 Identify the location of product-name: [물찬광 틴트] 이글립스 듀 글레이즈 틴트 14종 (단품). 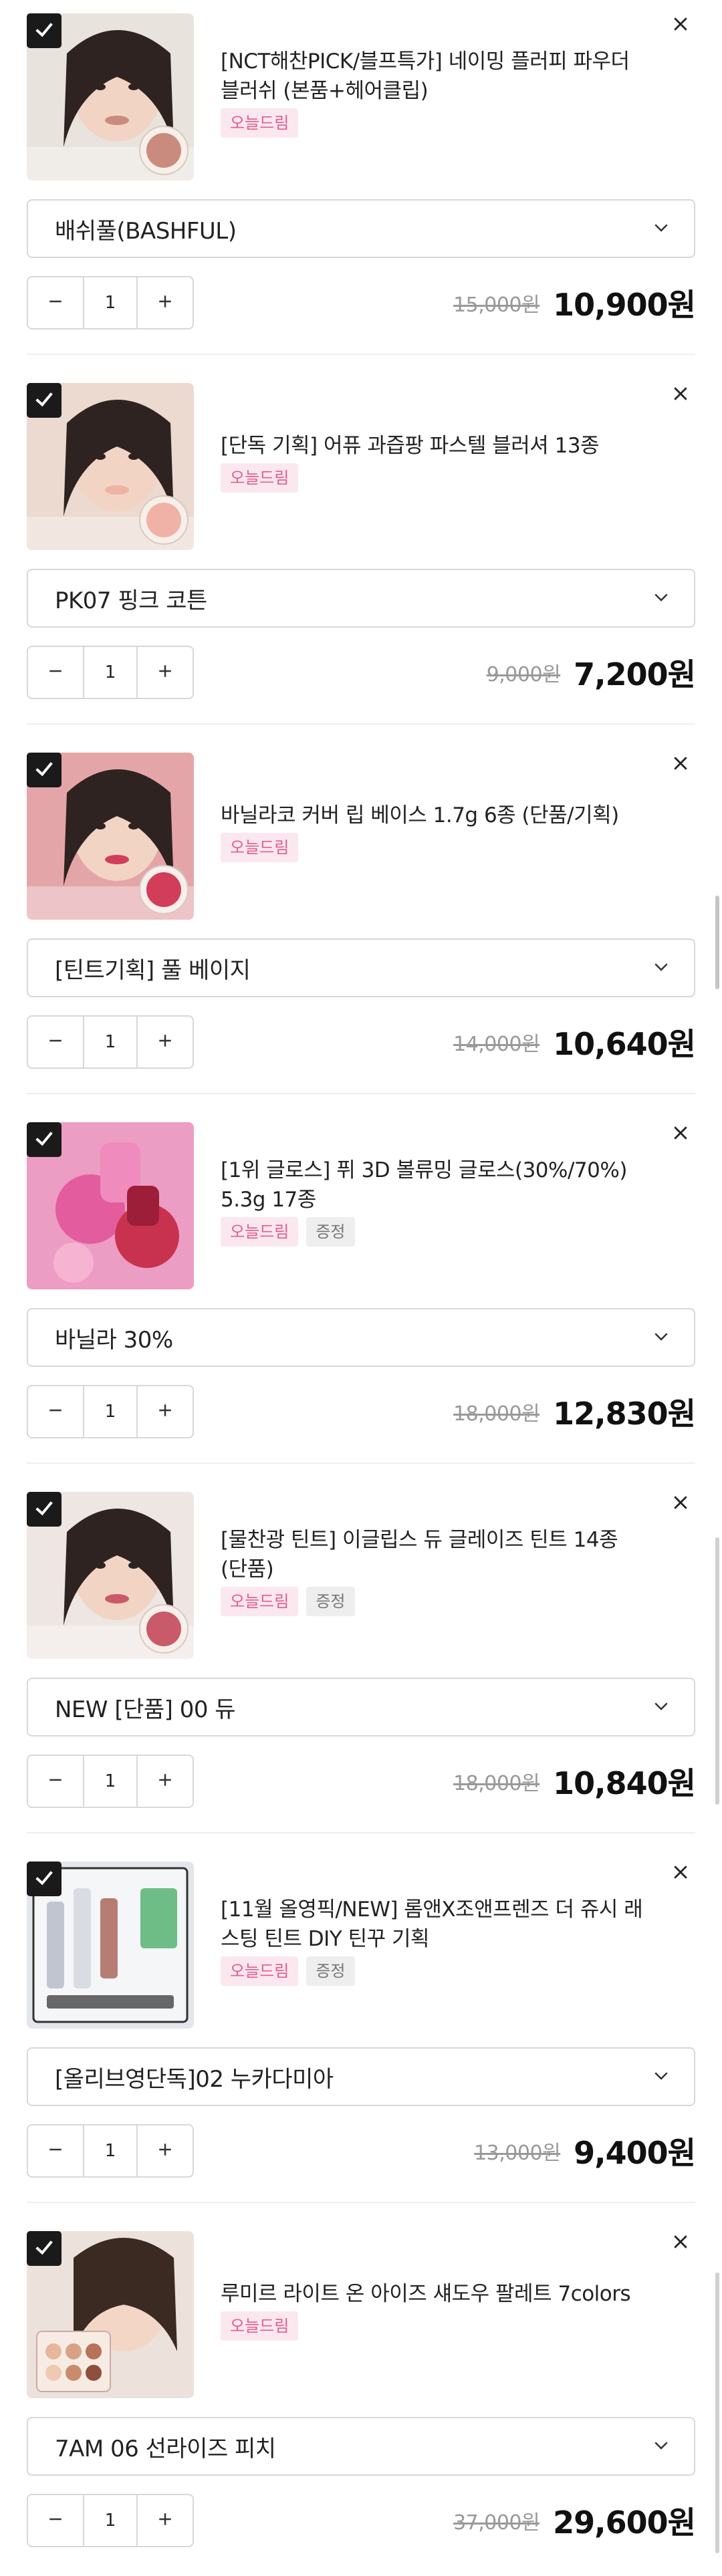
(434, 1554).